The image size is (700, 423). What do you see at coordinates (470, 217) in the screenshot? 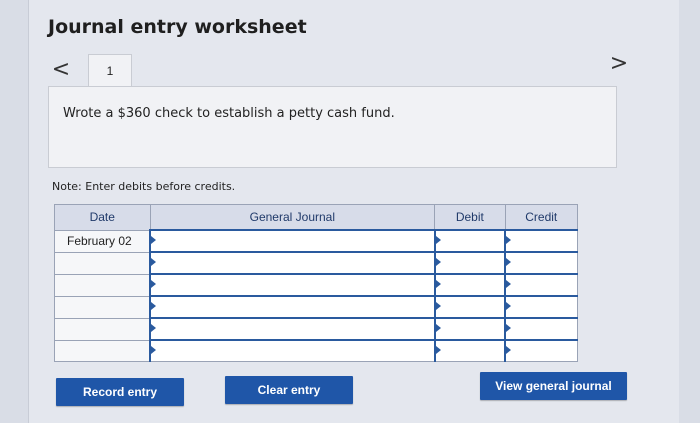
I see `column-header-debit: Debit` at bounding box center [470, 217].